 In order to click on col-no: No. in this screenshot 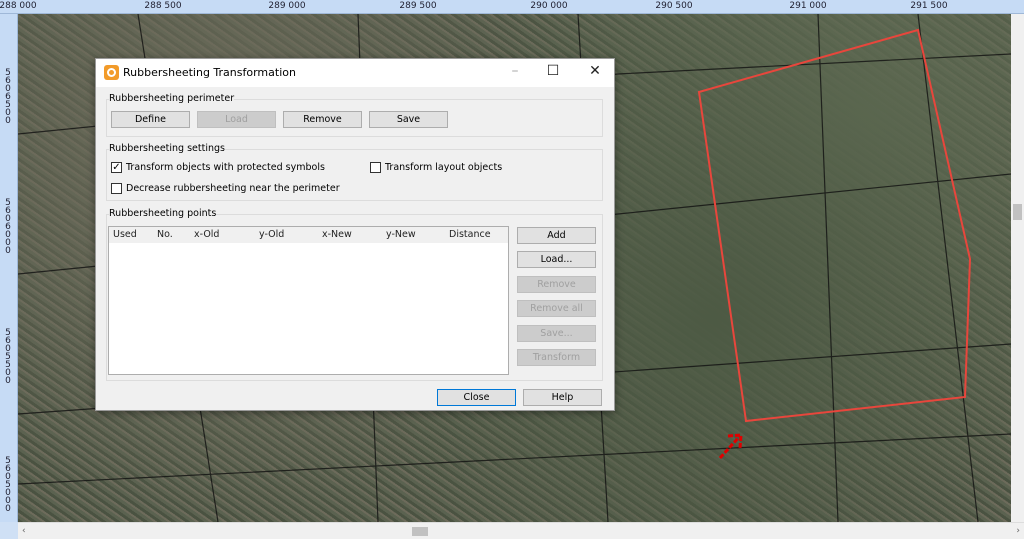, I will do `click(165, 234)`.